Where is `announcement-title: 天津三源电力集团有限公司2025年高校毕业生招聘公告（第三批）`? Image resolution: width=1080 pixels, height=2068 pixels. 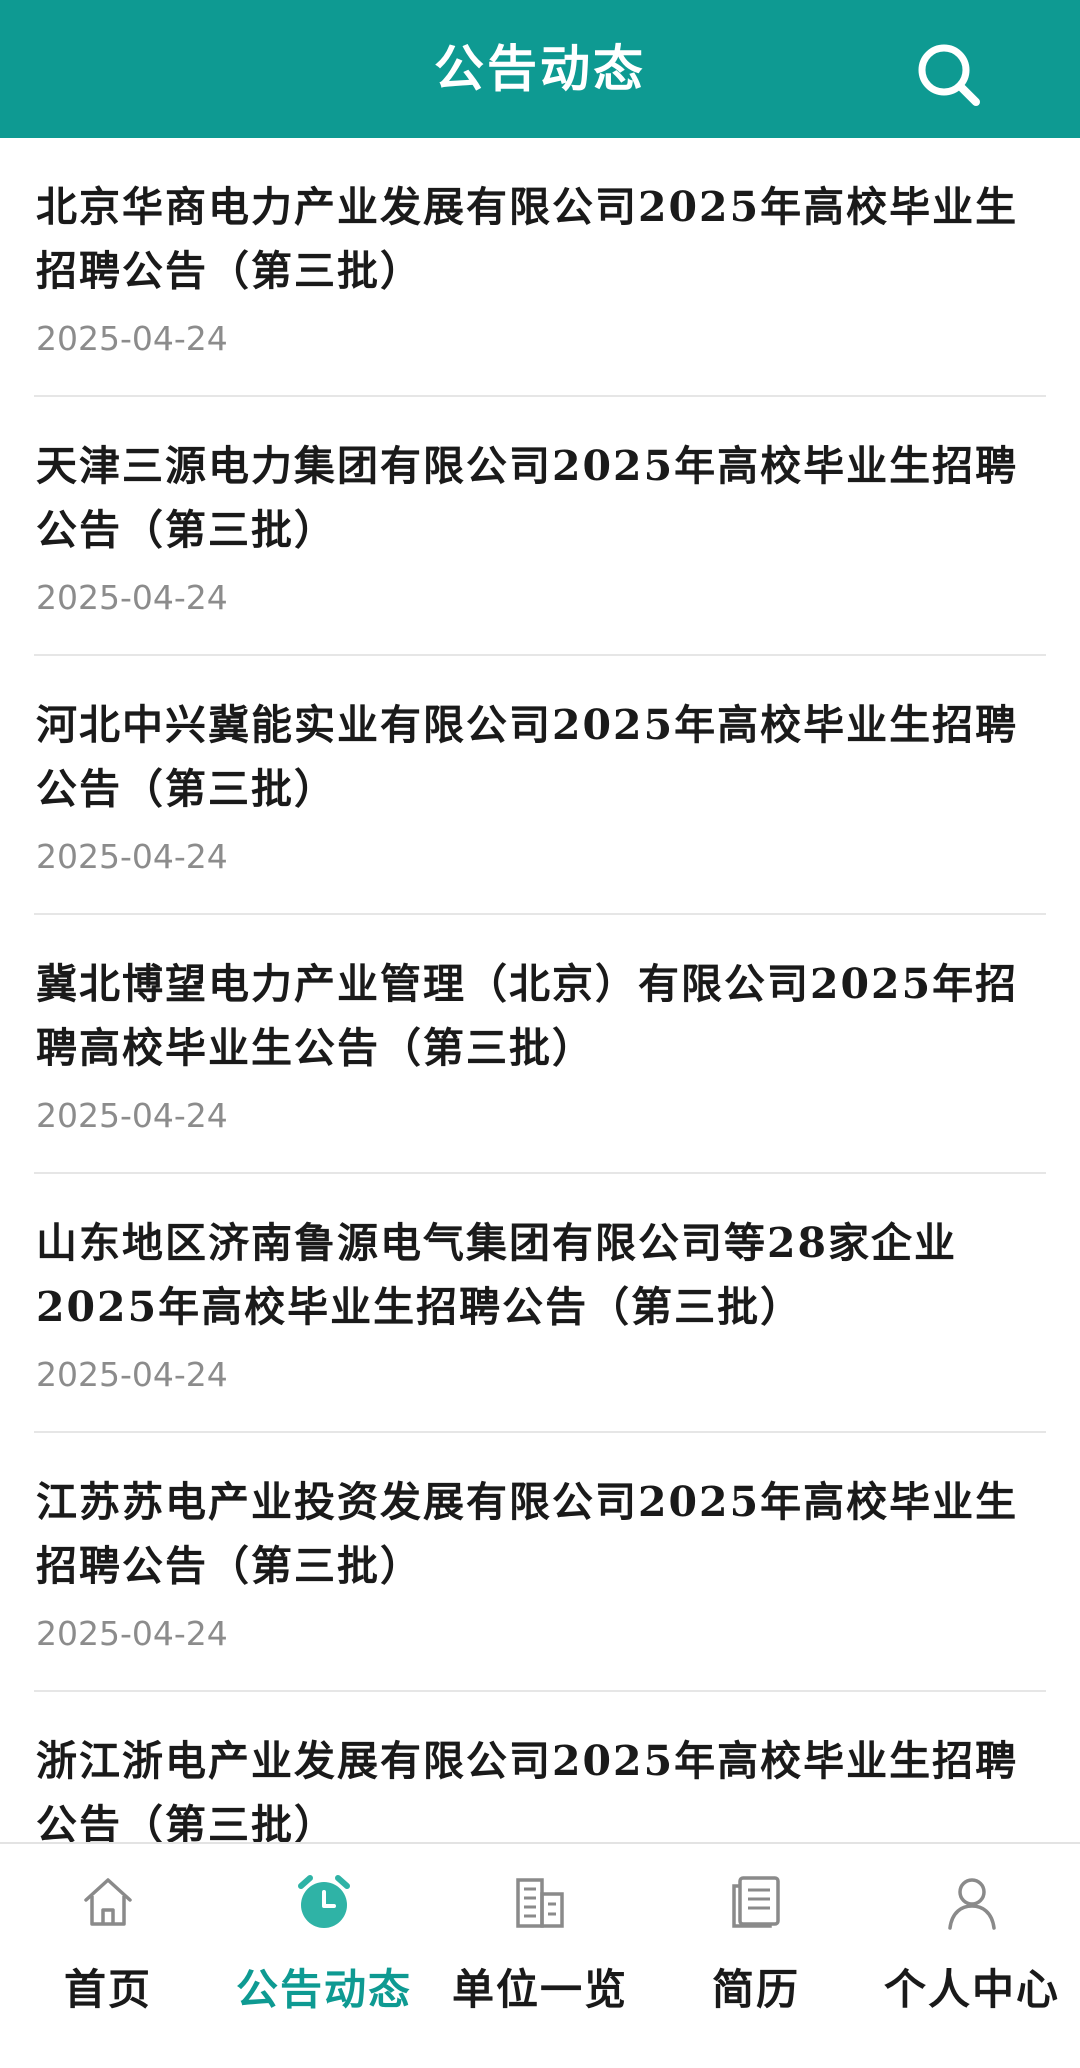 announcement-title: 天津三源电力集团有限公司2025年高校毕业生招聘公告（第三批） is located at coordinates (527, 498).